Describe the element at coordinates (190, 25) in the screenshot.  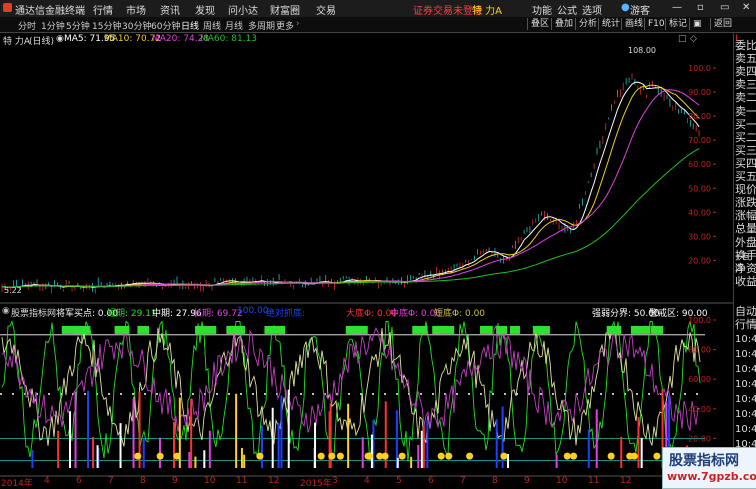
I see `period-daily: 日线` at that location.